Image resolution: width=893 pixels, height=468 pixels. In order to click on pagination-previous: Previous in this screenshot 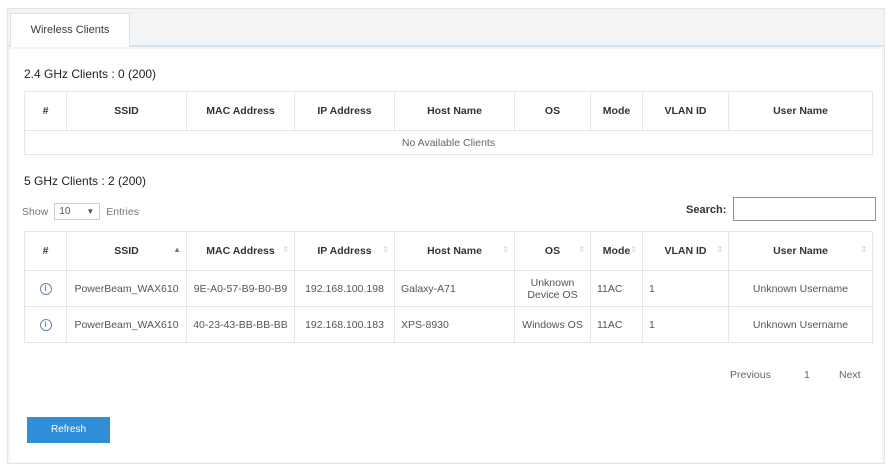, I will do `click(750, 375)`.